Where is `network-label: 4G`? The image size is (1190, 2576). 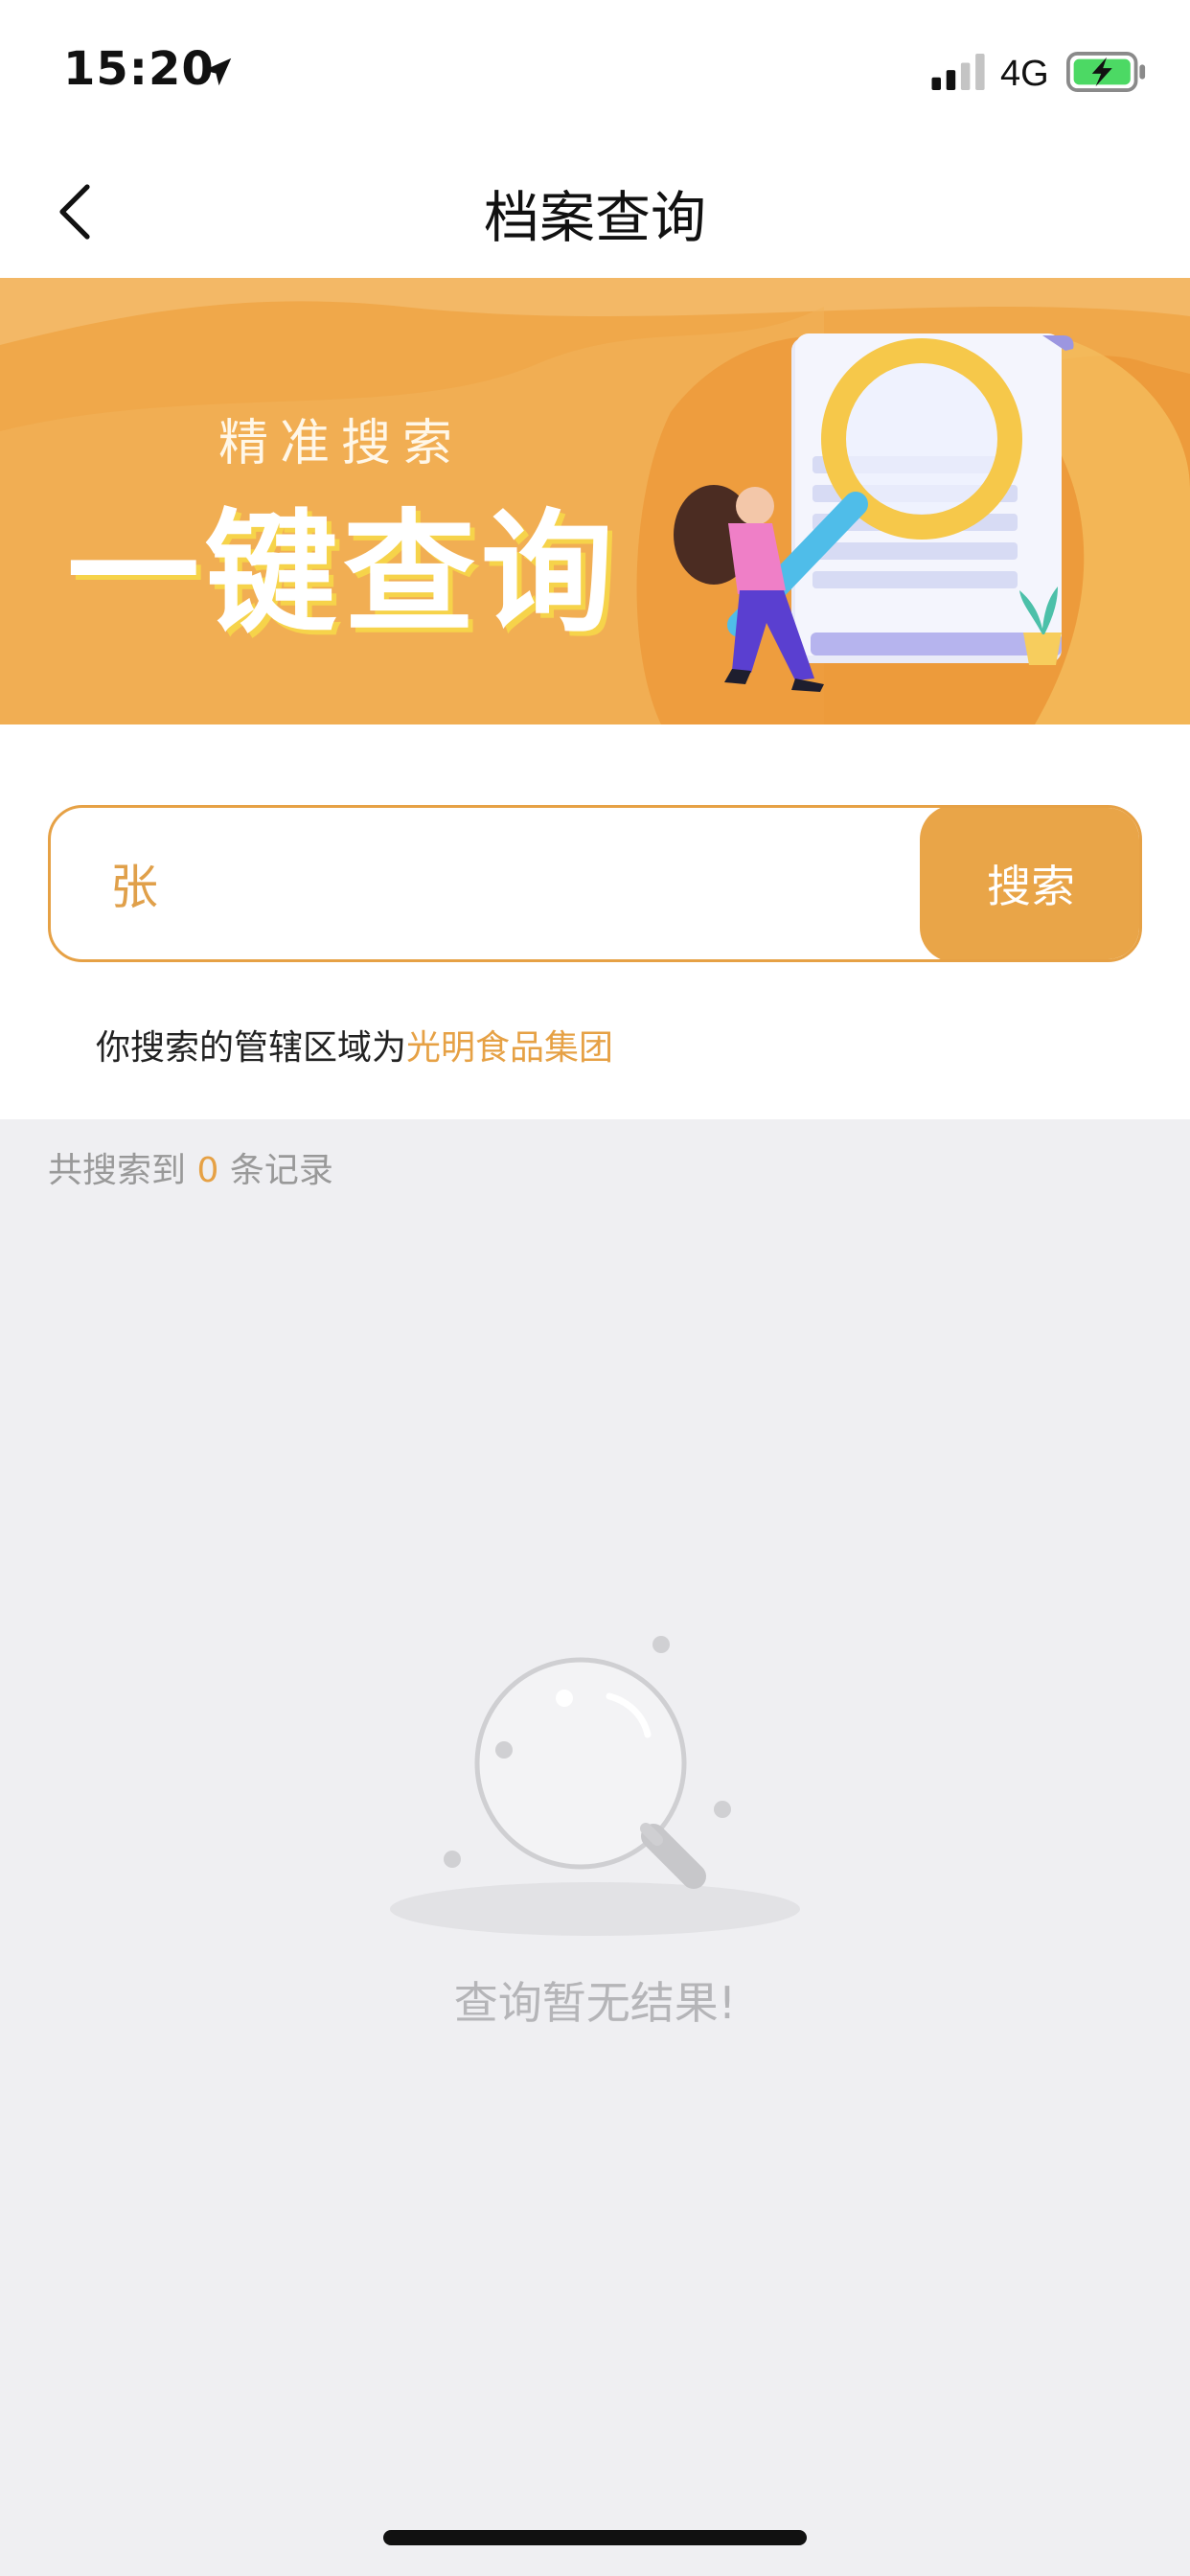 network-label: 4G is located at coordinates (1025, 74).